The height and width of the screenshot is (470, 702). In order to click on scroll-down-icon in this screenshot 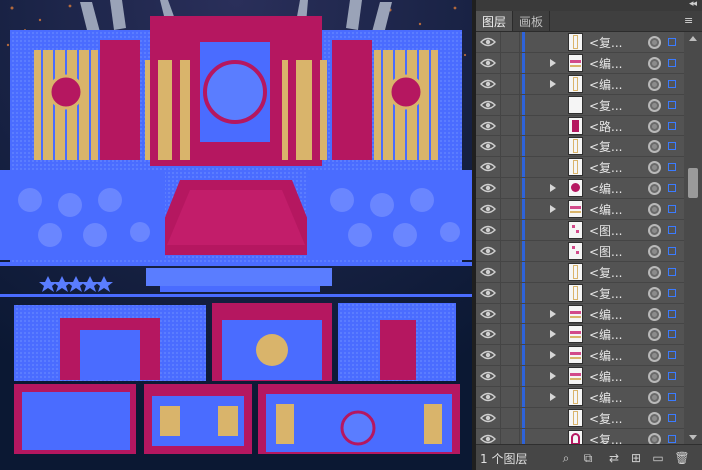, I will do `click(693, 437)`.